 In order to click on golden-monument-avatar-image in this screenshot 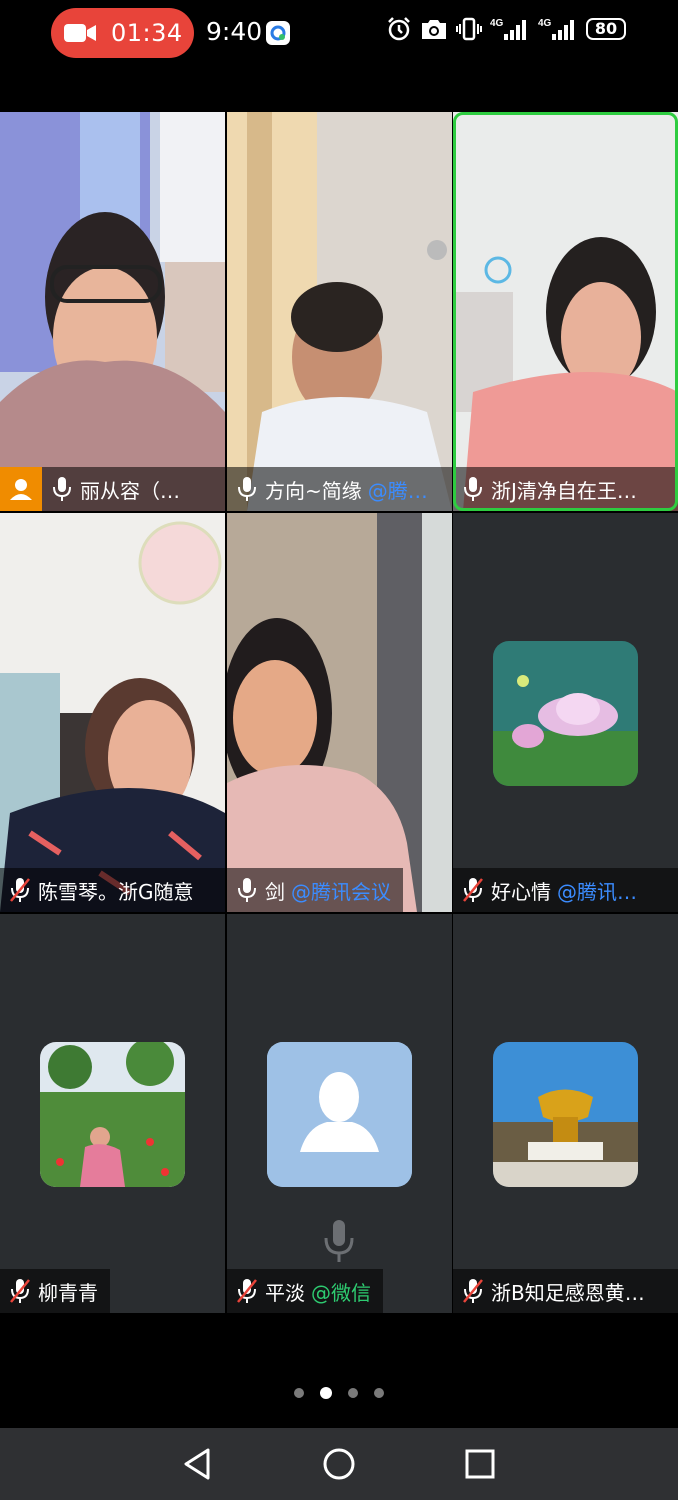, I will do `click(565, 1114)`.